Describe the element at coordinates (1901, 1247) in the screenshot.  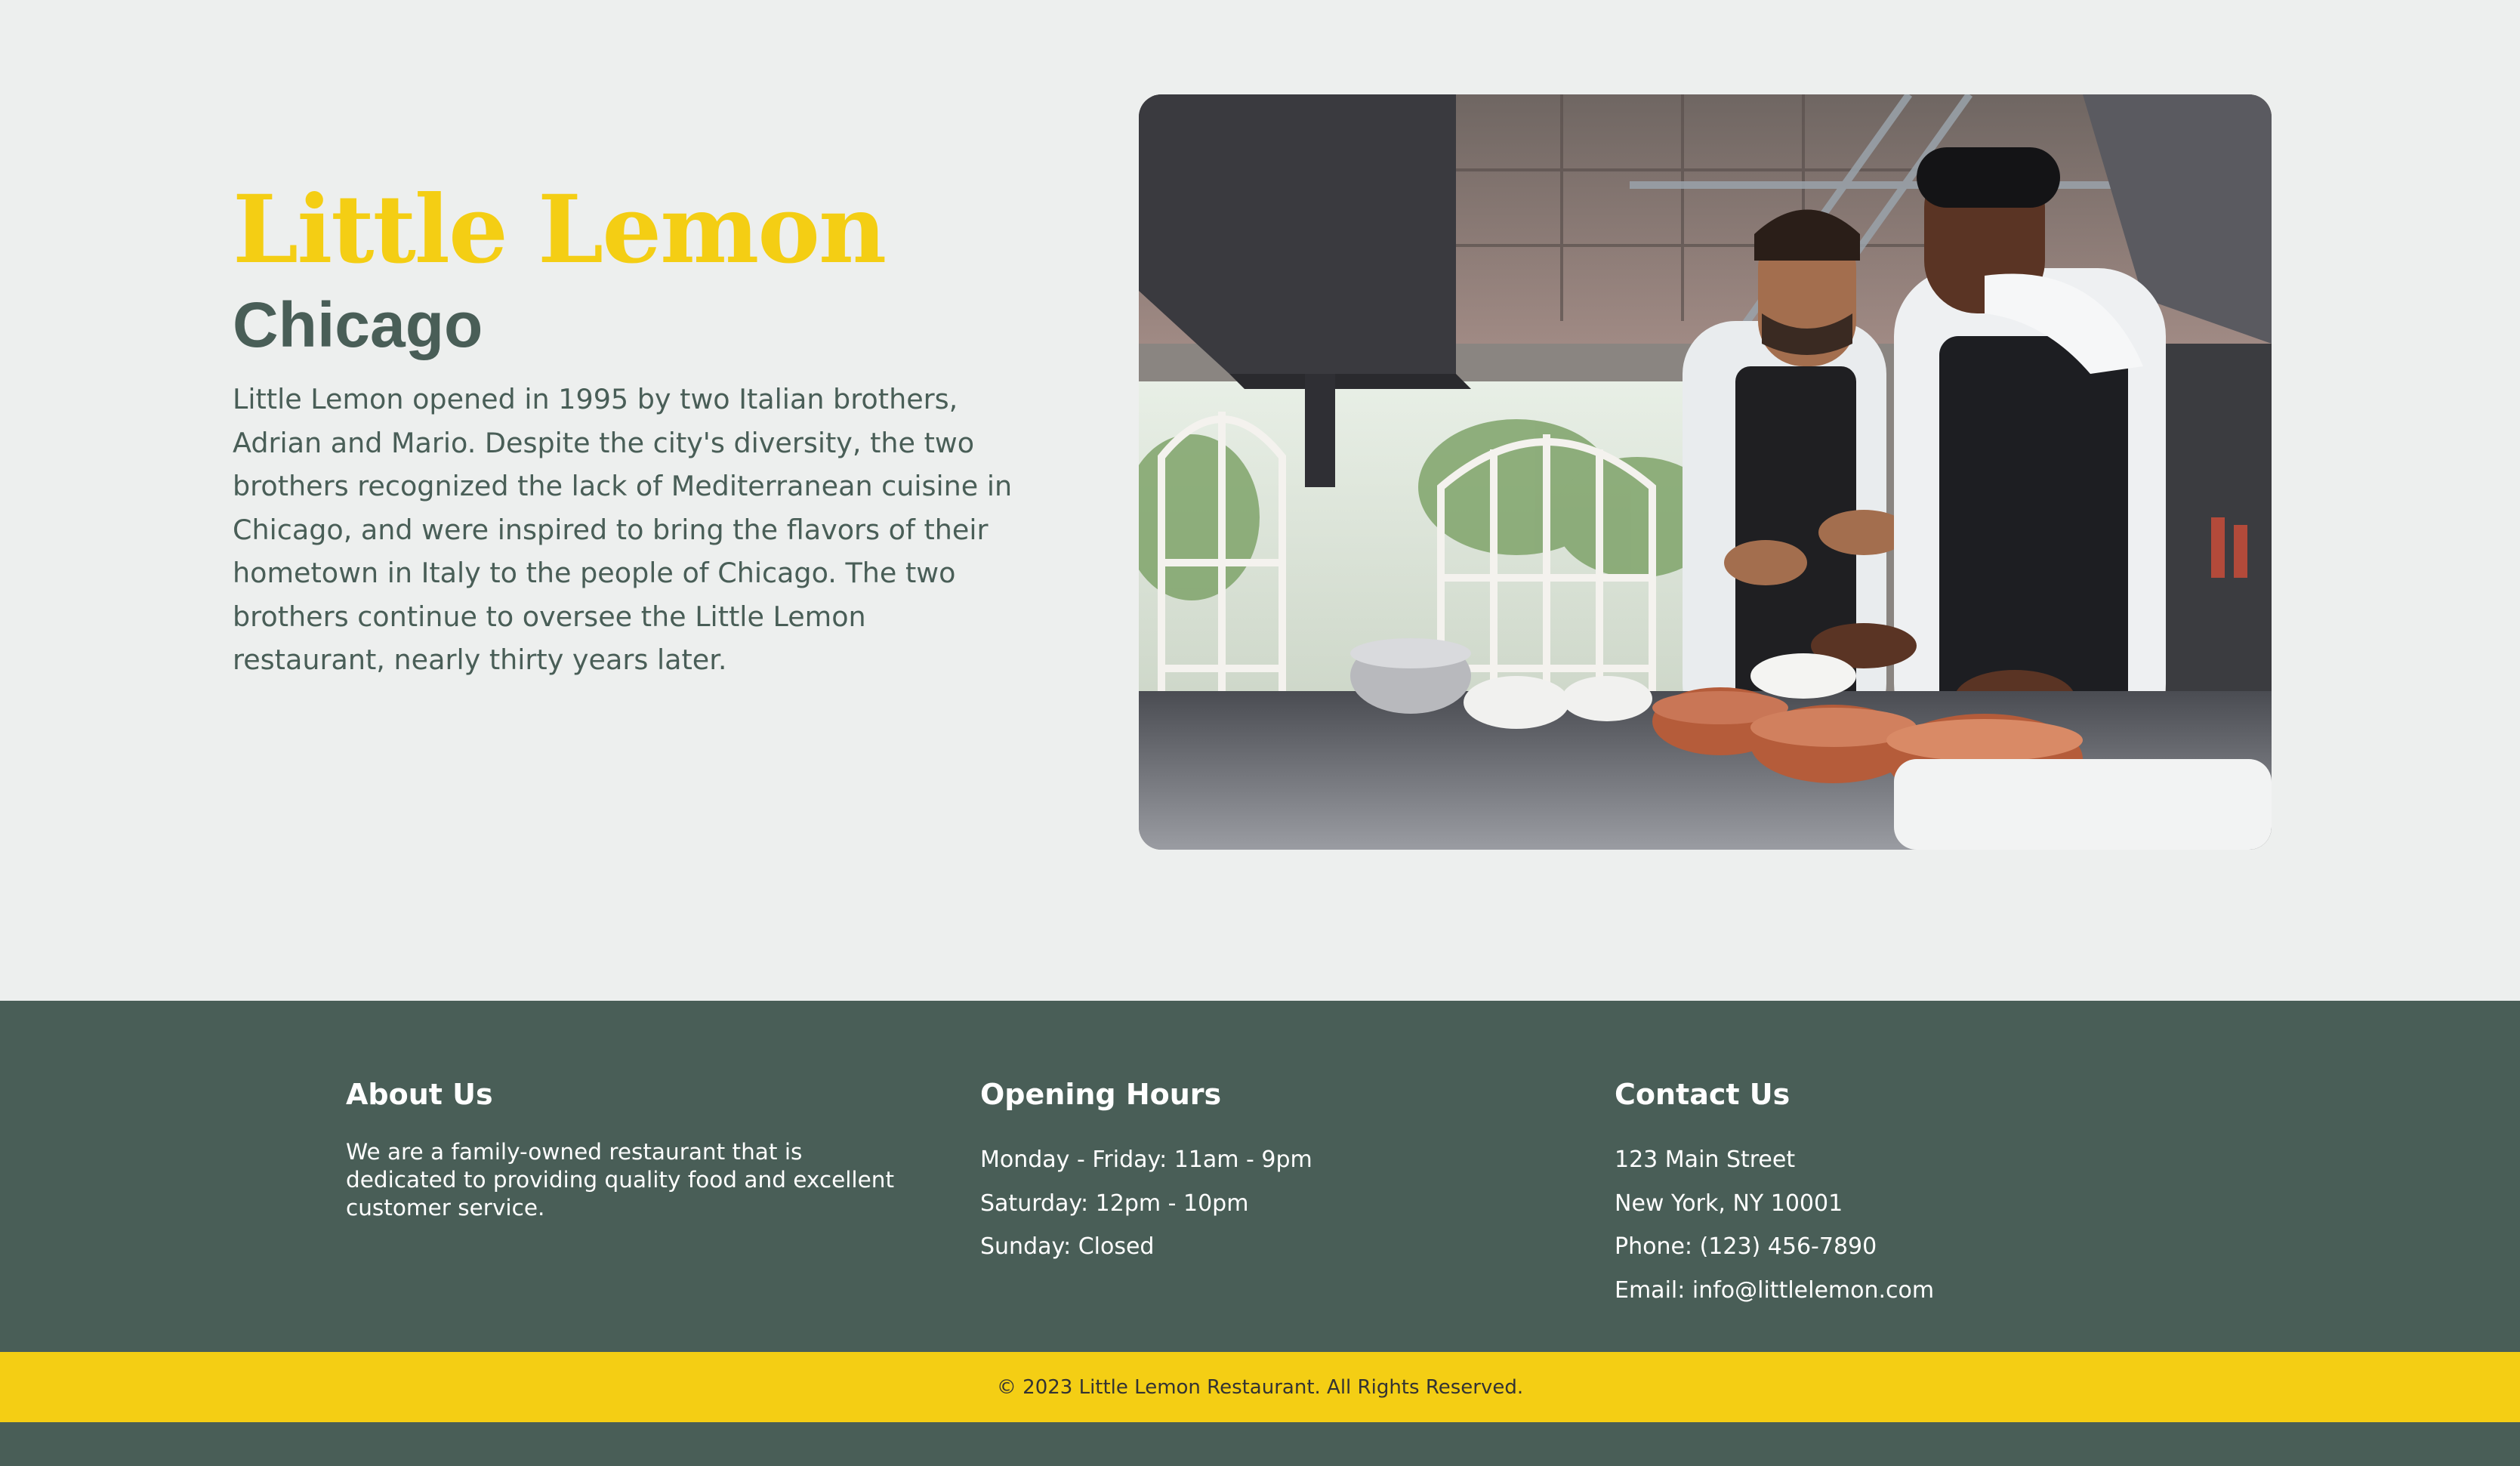
I see `contact-phone: Phone: (123) 456-7890` at that location.